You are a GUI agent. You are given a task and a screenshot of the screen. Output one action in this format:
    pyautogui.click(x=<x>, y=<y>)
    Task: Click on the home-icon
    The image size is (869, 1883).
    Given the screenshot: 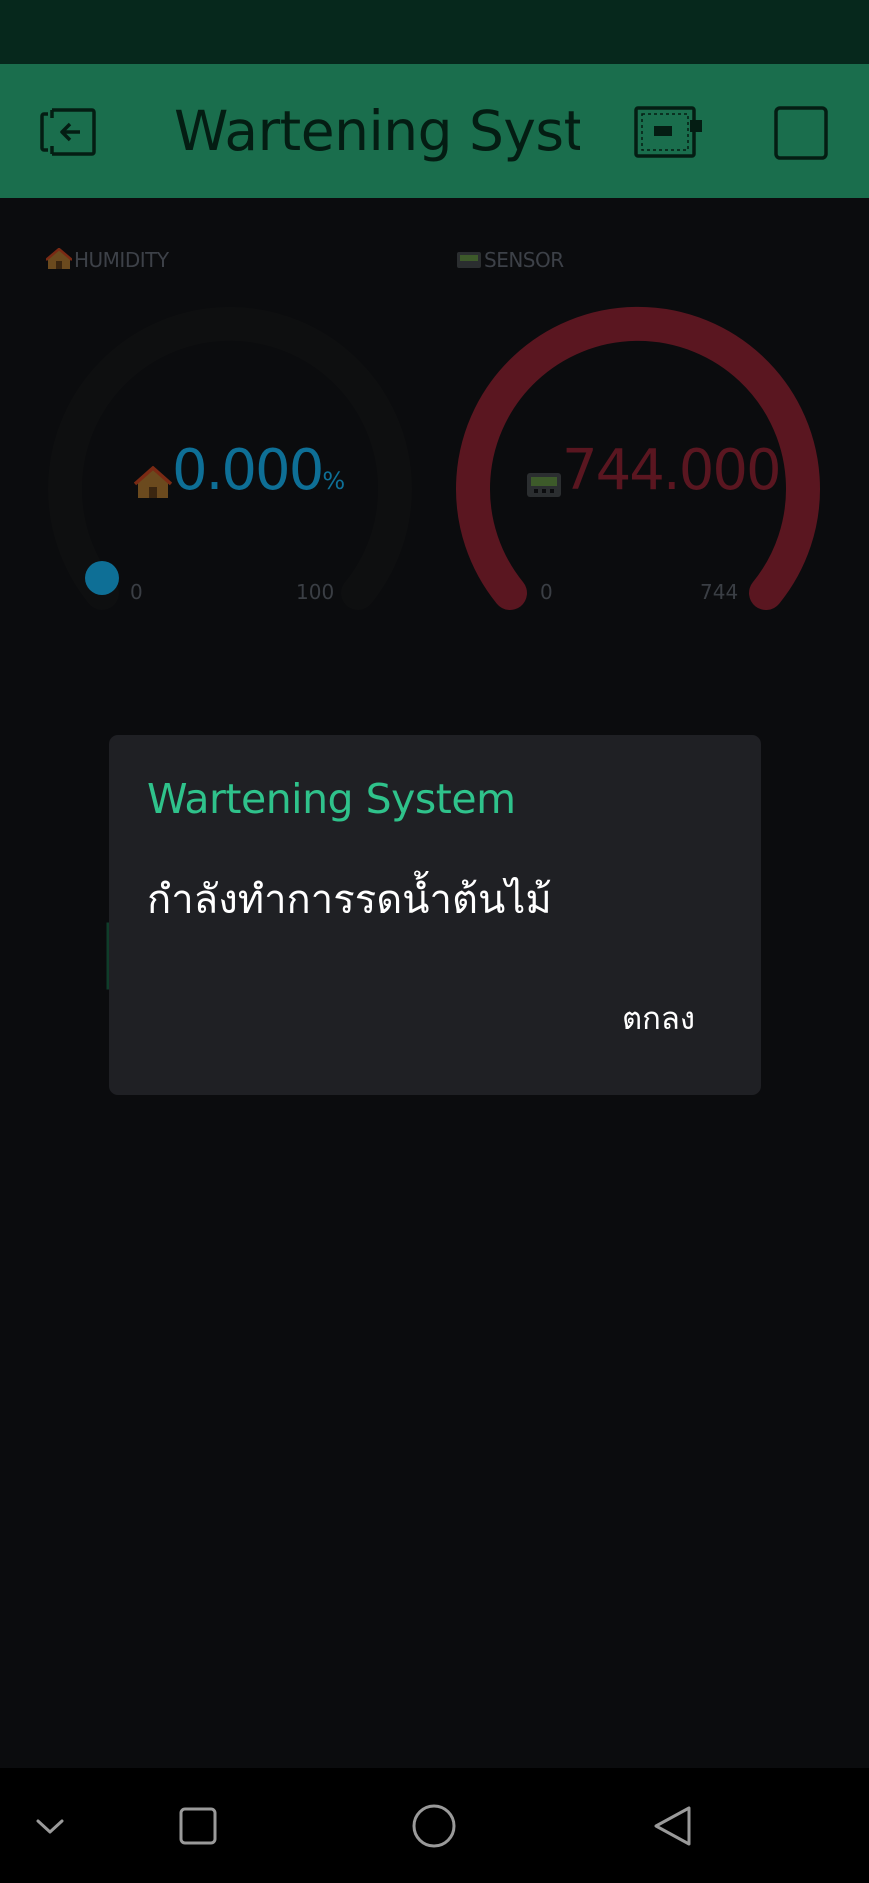 What is the action you would take?
    pyautogui.click(x=434, y=1825)
    